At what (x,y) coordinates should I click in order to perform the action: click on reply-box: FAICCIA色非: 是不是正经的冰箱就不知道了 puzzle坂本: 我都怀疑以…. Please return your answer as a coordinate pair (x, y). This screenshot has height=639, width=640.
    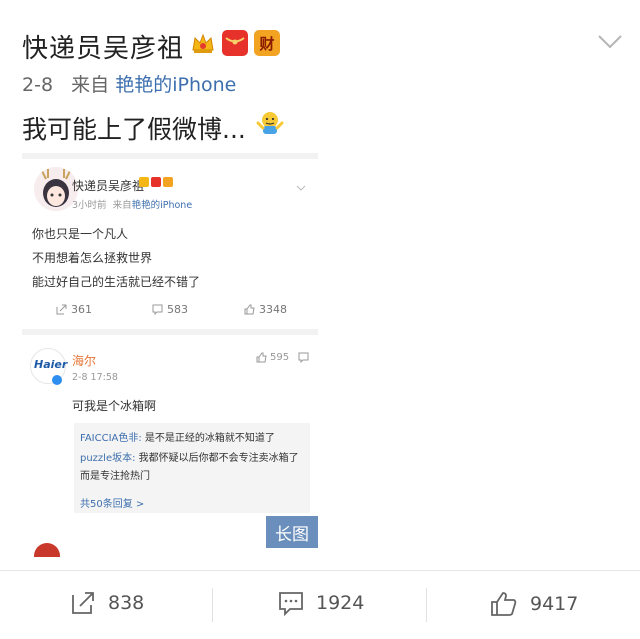
    Looking at the image, I should click on (192, 468).